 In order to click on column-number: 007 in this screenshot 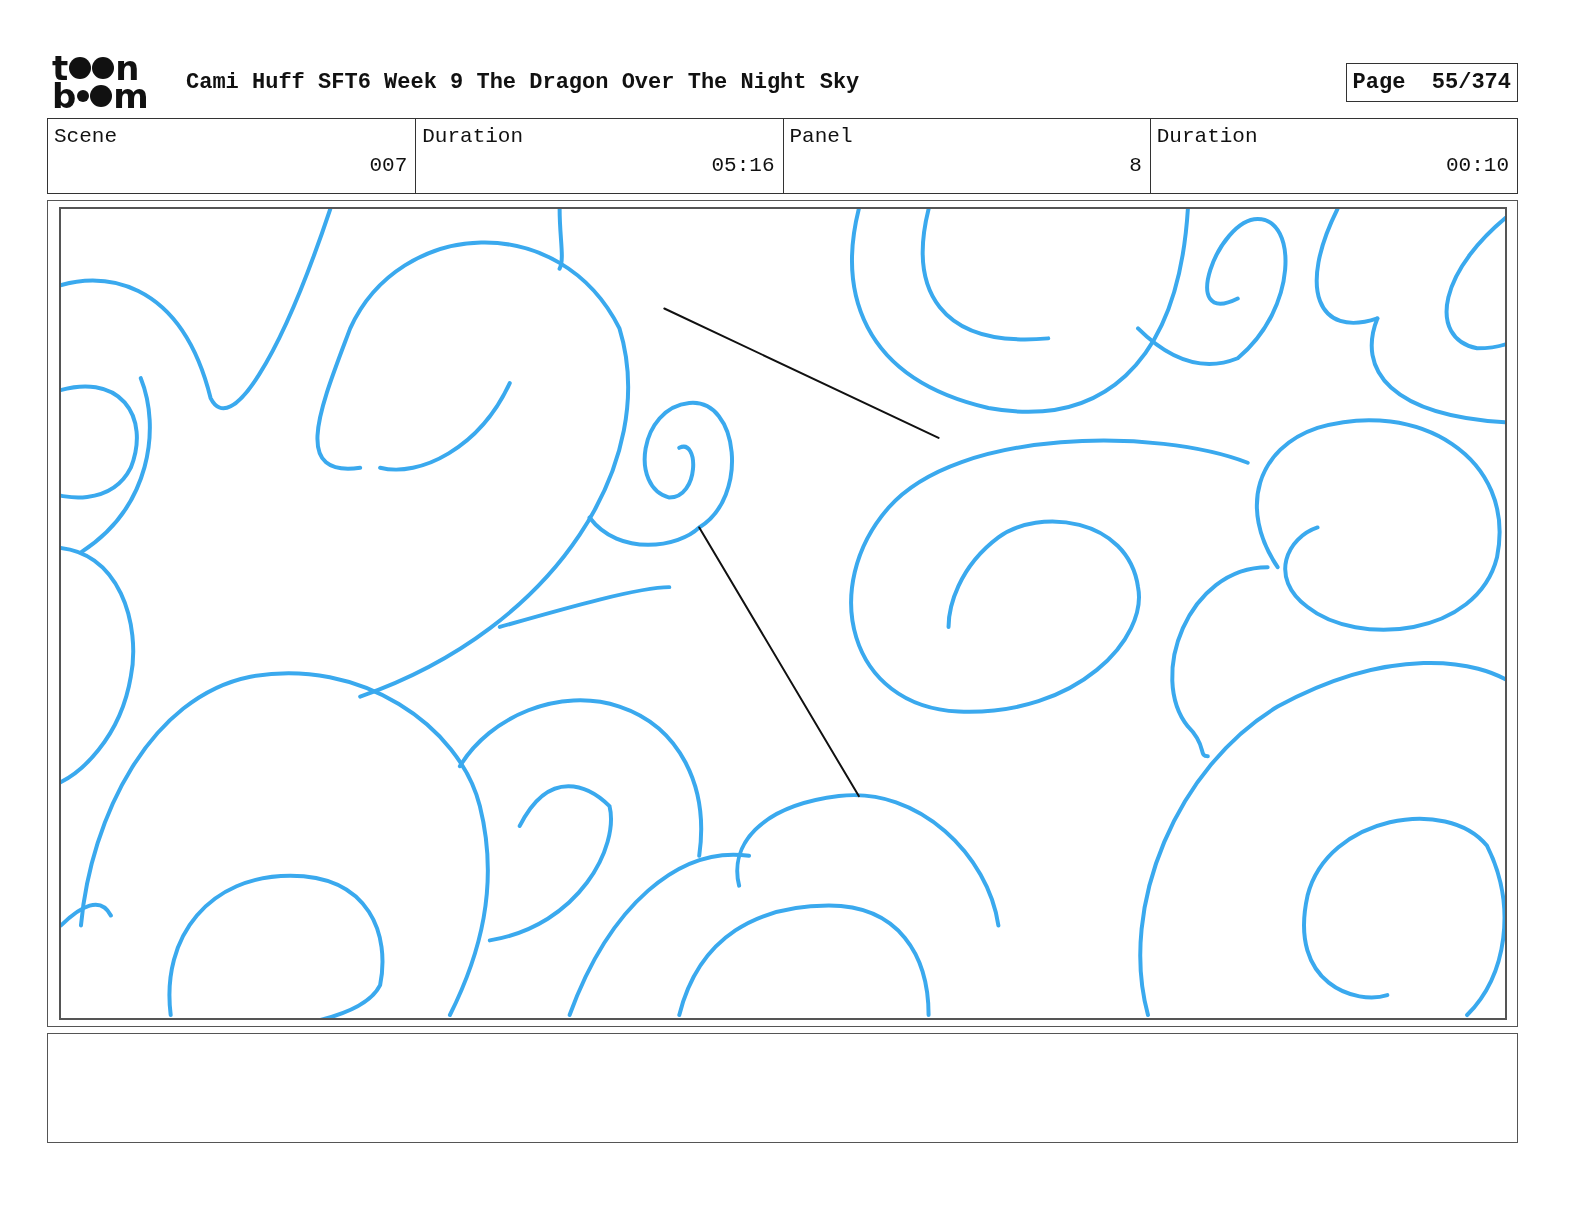, I will do `click(388, 165)`.